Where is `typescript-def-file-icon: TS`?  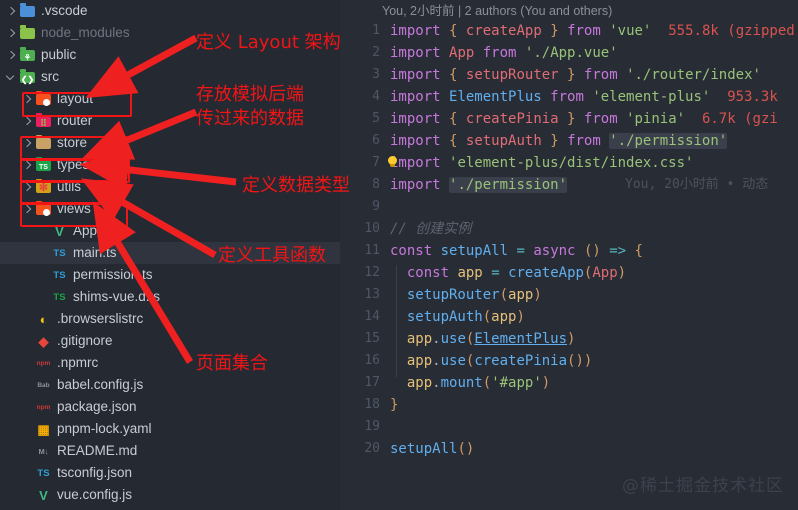
typescript-def-file-icon: TS is located at coordinates (59, 297).